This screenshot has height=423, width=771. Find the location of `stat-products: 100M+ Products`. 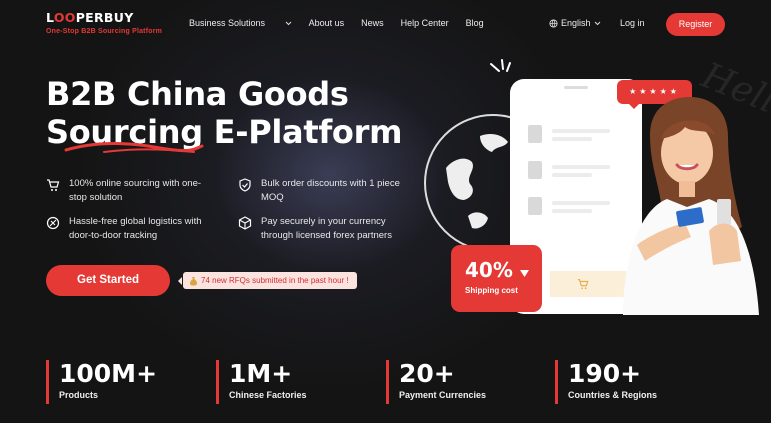

stat-products: 100M+ Products is located at coordinates (101, 382).